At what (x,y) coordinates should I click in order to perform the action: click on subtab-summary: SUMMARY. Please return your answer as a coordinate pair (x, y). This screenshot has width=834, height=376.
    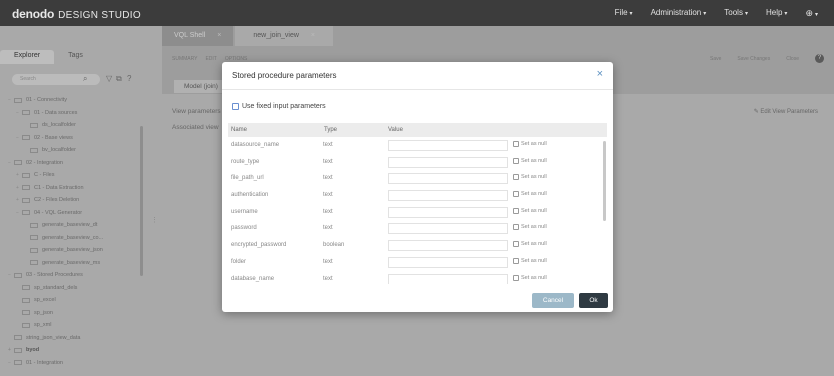
    Looking at the image, I should click on (184, 59).